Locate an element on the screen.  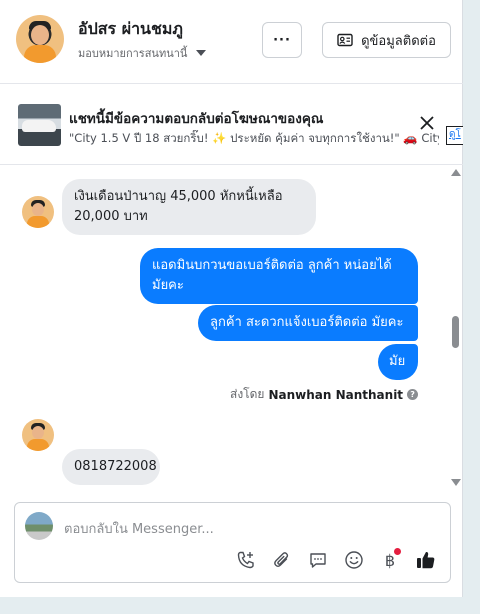
message-scrollbar is located at coordinates (454, 329).